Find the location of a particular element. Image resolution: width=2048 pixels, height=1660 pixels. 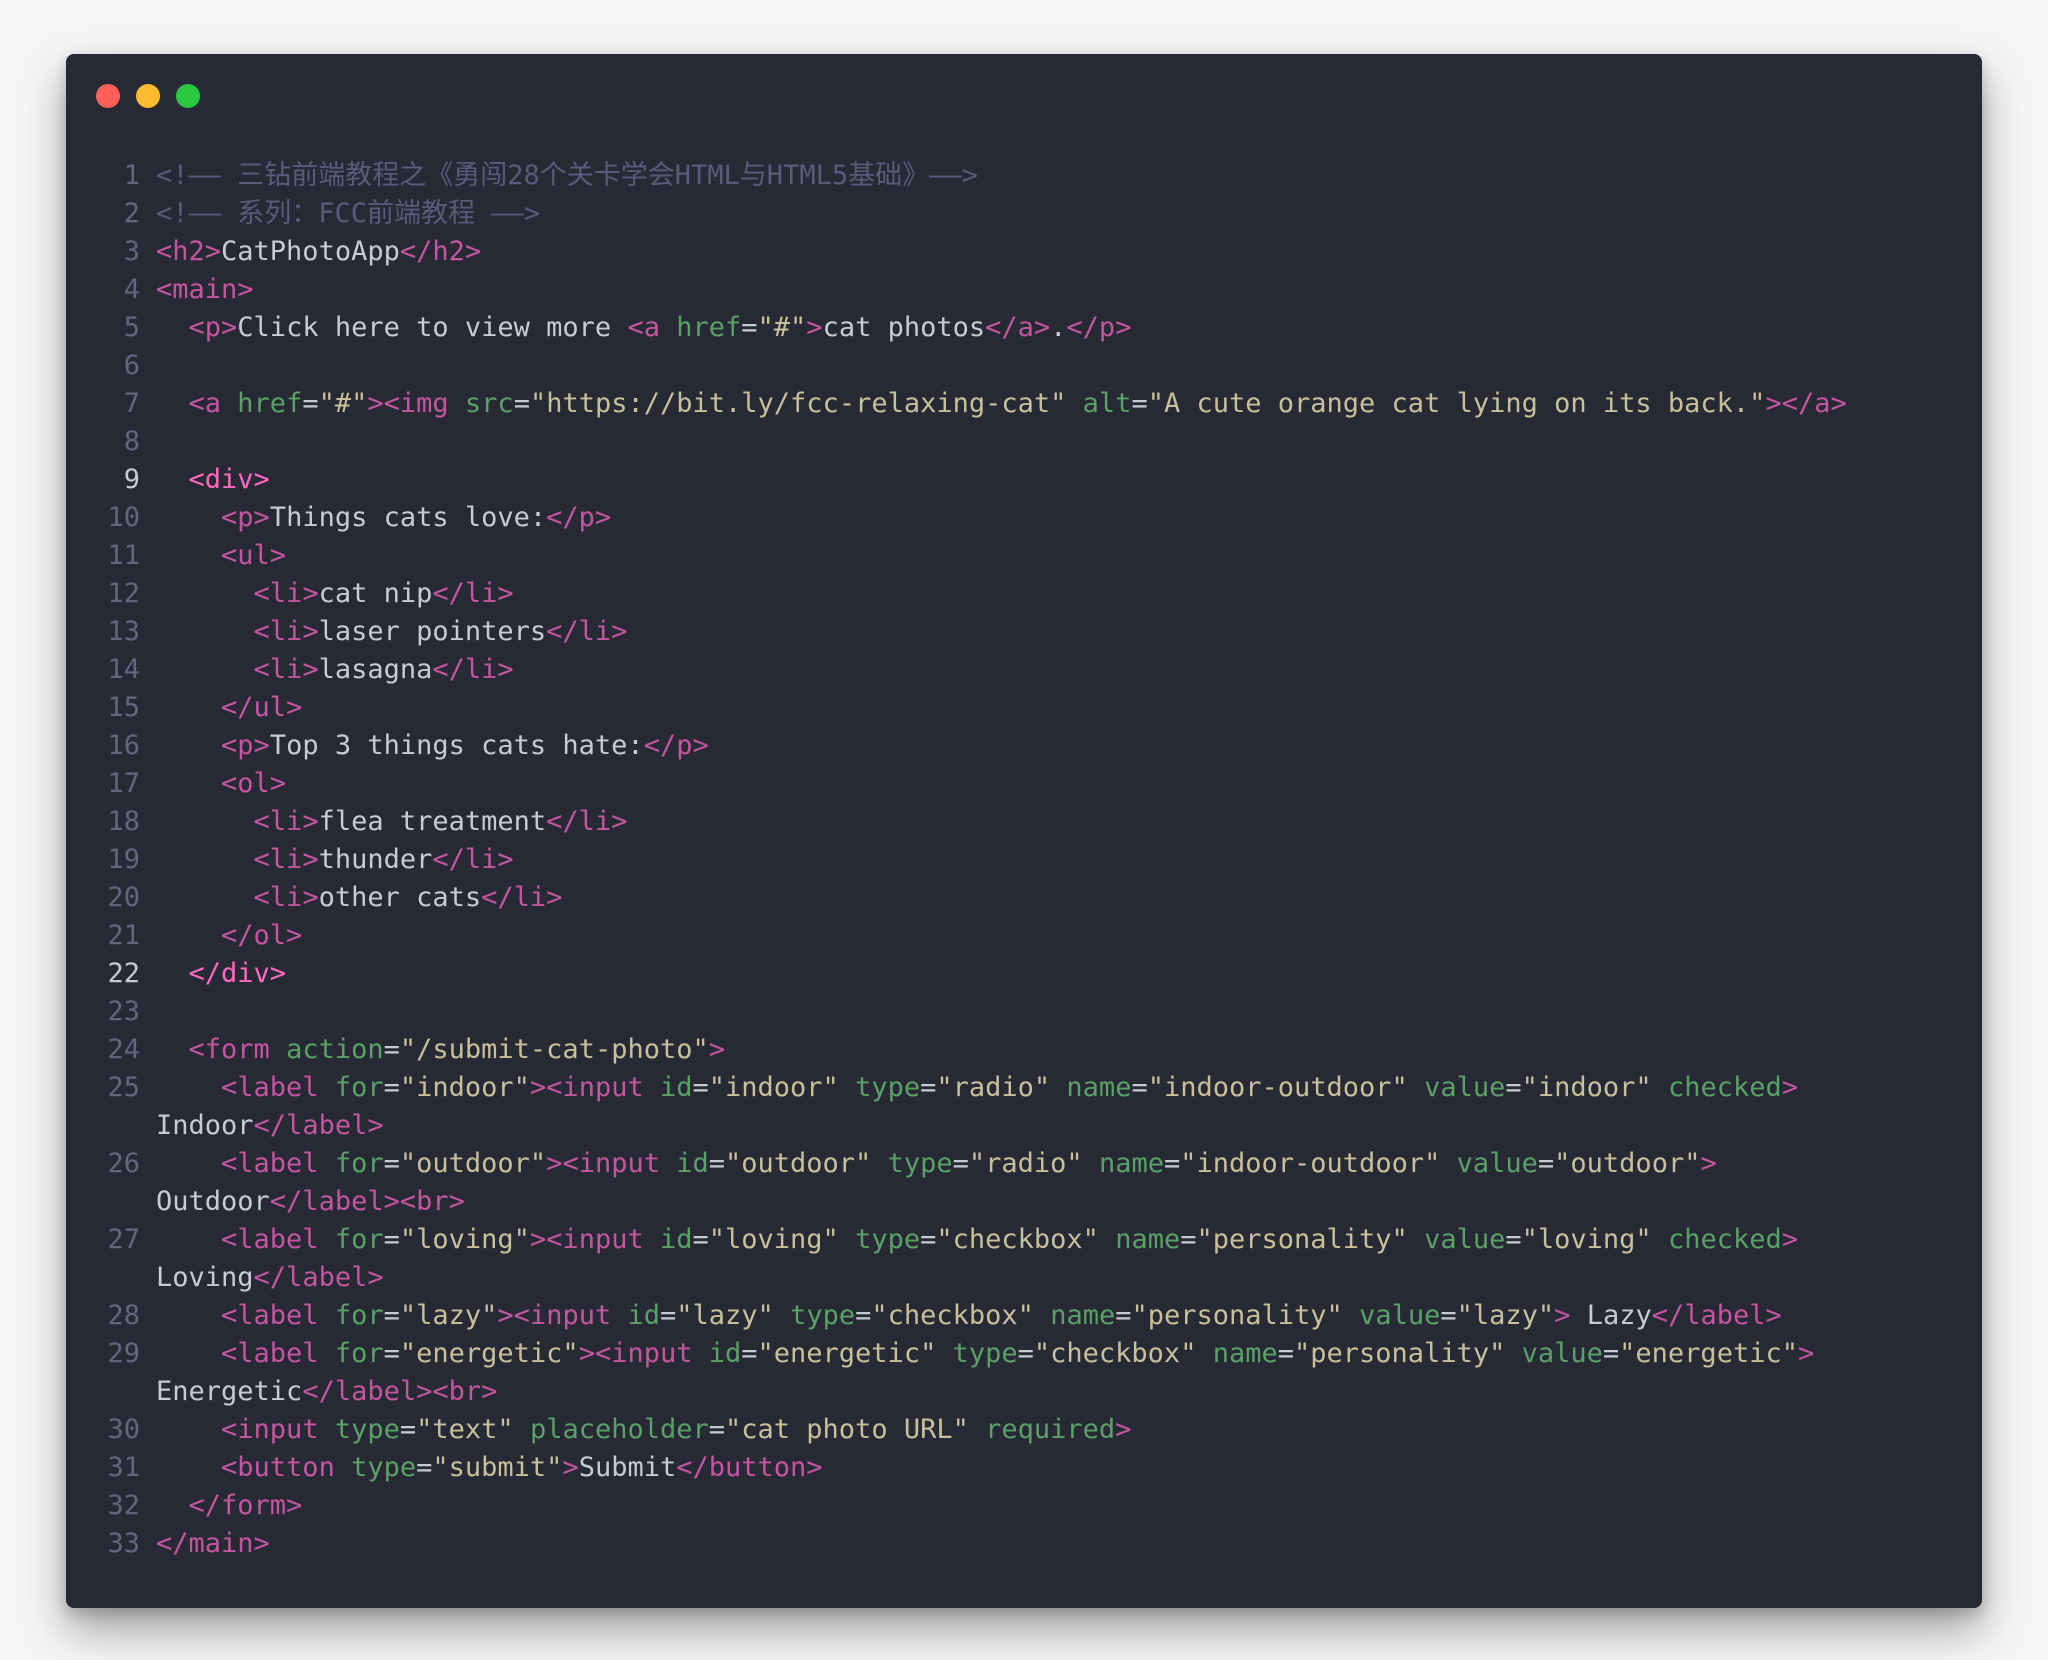

line-number: 26 is located at coordinates (123, 1163).